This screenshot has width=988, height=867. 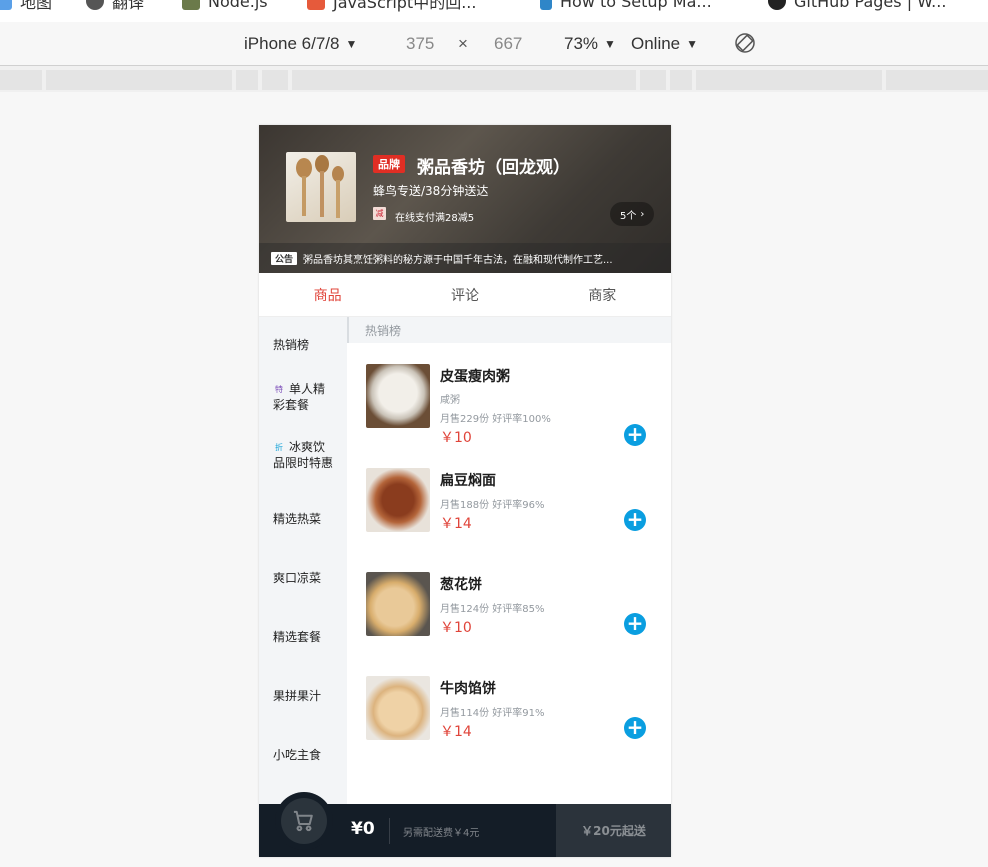 What do you see at coordinates (656, 43) in the screenshot?
I see `network-label: Online` at bounding box center [656, 43].